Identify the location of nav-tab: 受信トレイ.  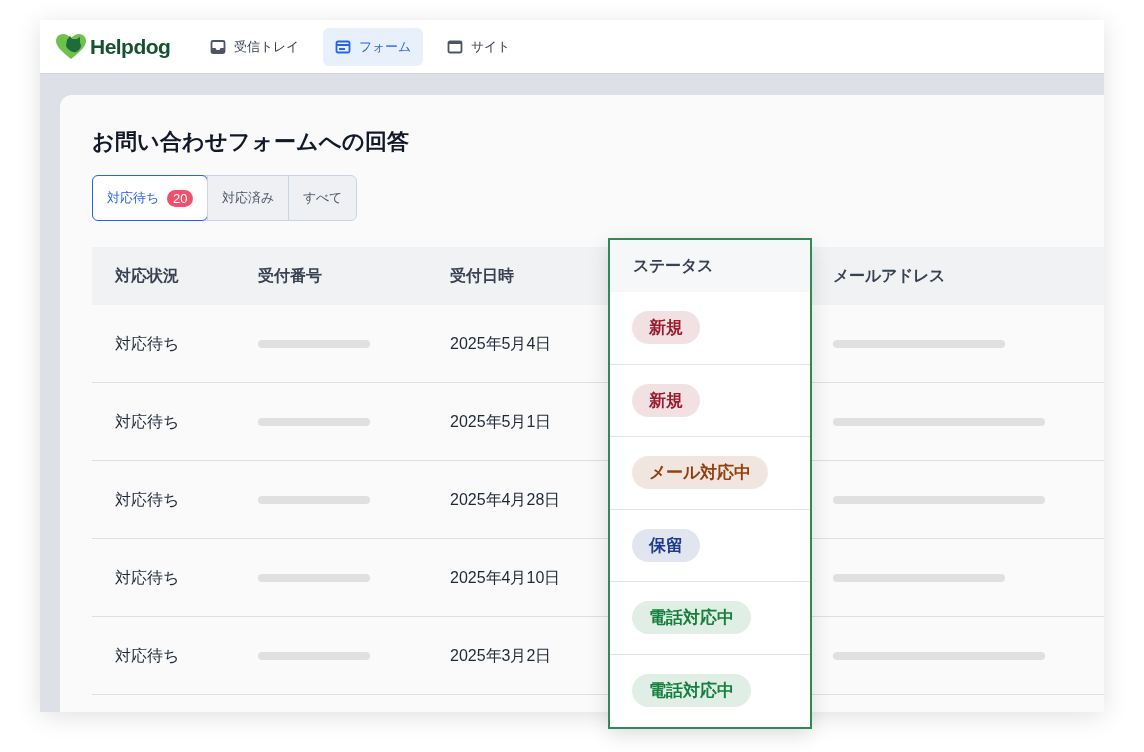
(255, 46).